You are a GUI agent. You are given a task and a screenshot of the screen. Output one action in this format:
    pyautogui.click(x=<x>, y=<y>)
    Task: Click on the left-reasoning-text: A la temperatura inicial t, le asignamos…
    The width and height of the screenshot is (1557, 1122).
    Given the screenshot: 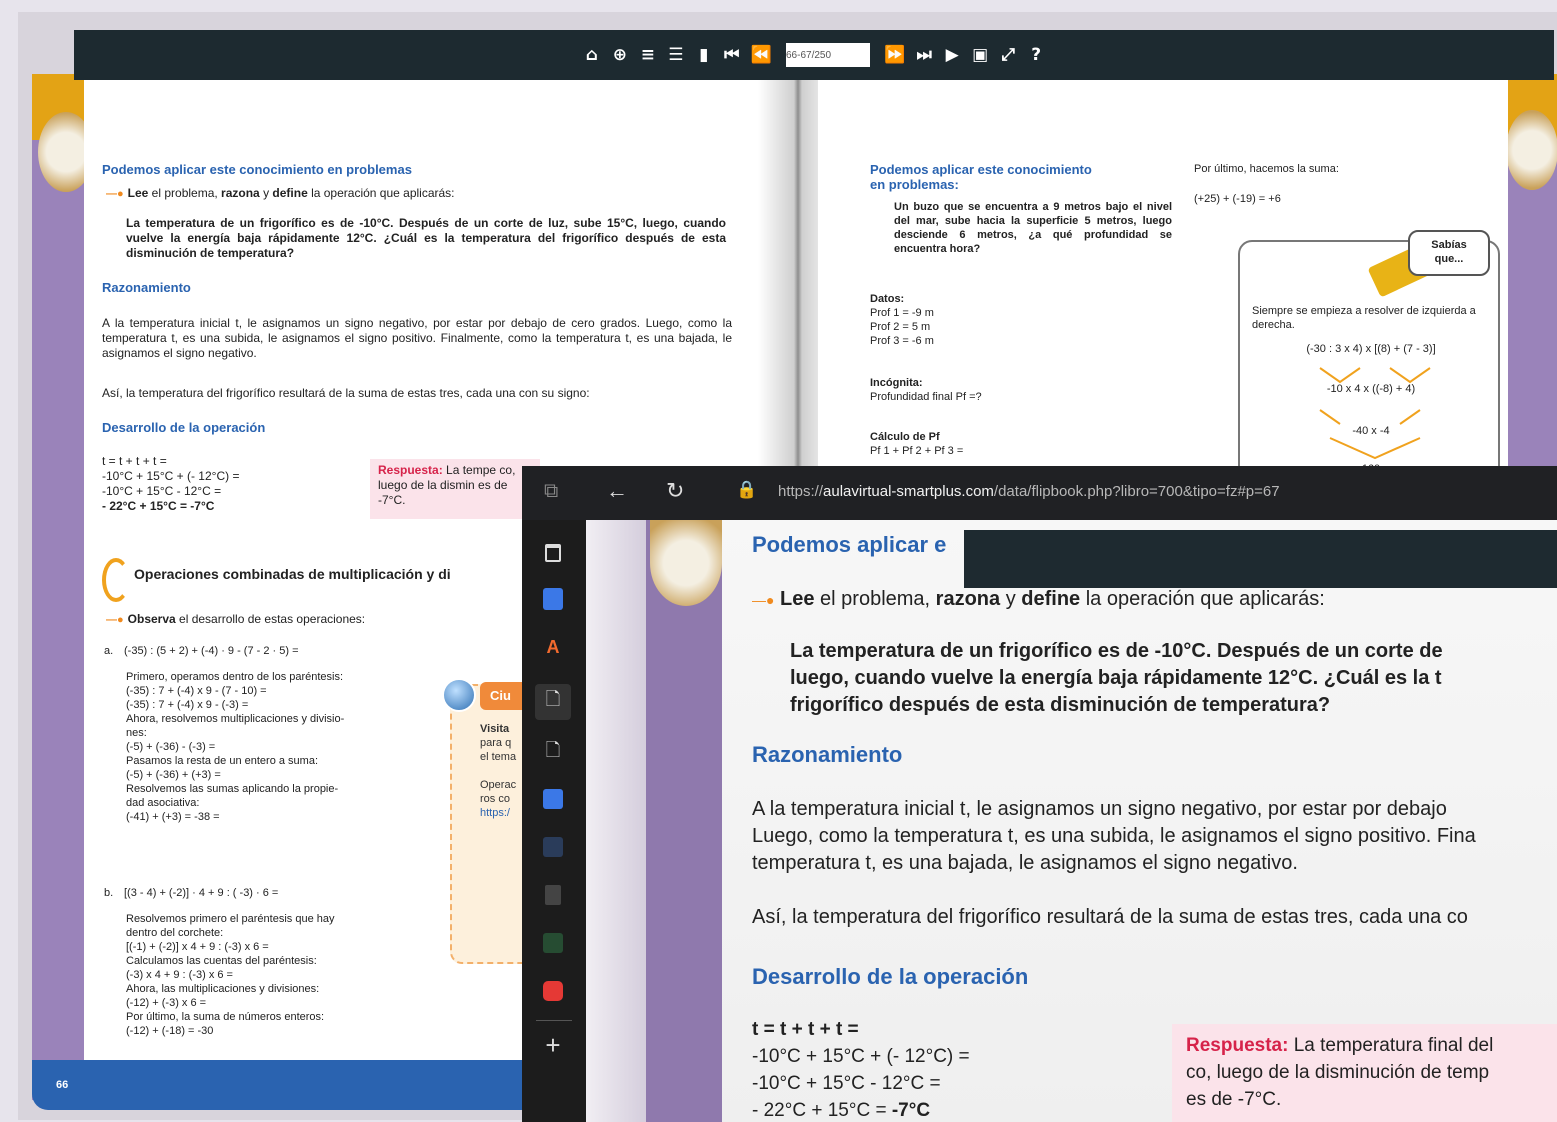 What is the action you would take?
    pyautogui.click(x=417, y=338)
    